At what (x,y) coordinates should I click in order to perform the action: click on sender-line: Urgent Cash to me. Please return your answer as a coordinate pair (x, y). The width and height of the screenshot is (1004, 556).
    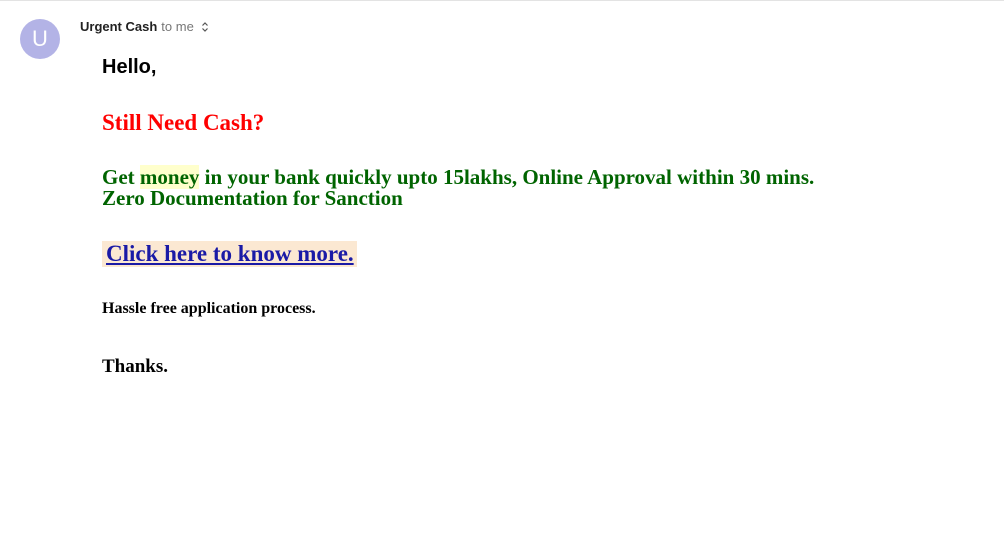
    Looking at the image, I should click on (144, 26).